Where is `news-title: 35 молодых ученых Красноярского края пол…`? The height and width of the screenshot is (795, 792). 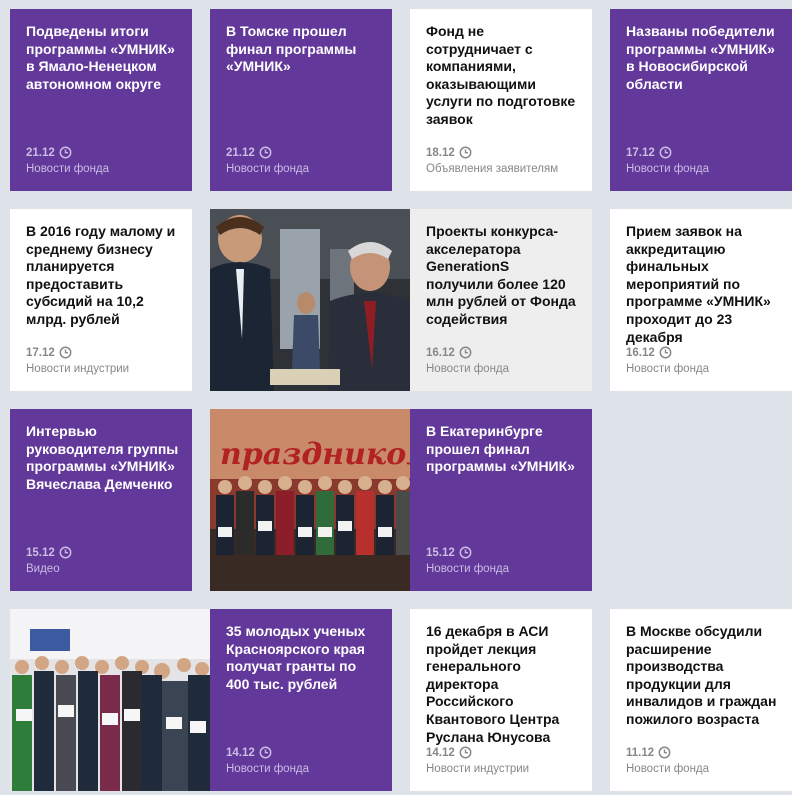 news-title: 35 молодых ученых Красноярского края пол… is located at coordinates (303, 658).